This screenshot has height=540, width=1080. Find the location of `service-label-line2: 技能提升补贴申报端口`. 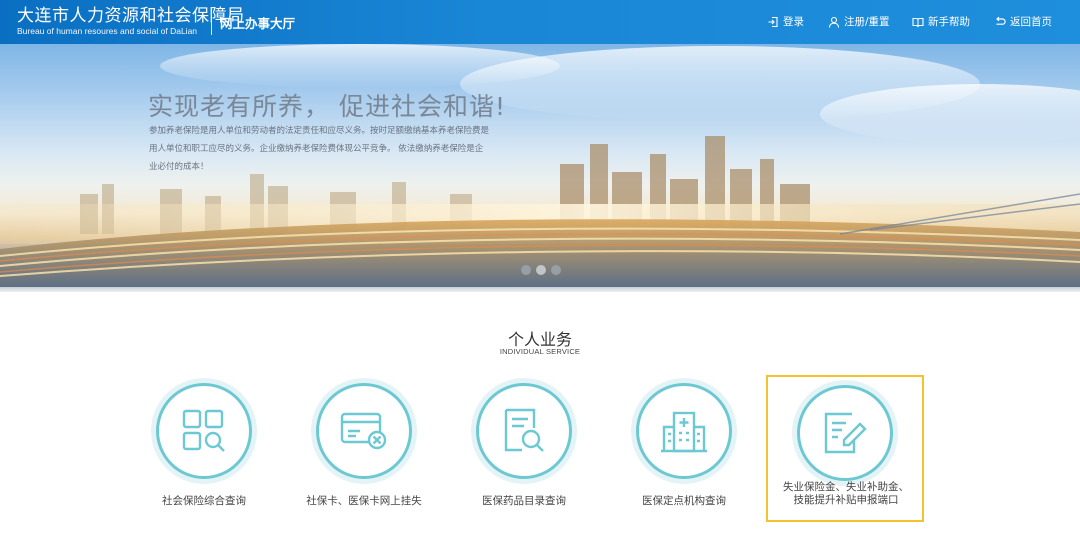

service-label-line2: 技能提升补贴申报端口 is located at coordinates (846, 500).